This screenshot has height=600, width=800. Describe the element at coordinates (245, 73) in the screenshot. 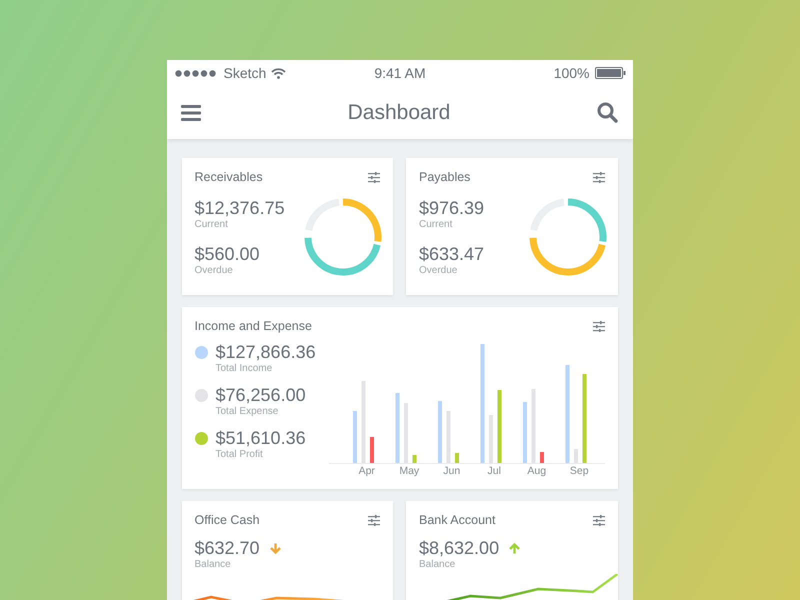

I see `carrier-name: Sketch` at that location.